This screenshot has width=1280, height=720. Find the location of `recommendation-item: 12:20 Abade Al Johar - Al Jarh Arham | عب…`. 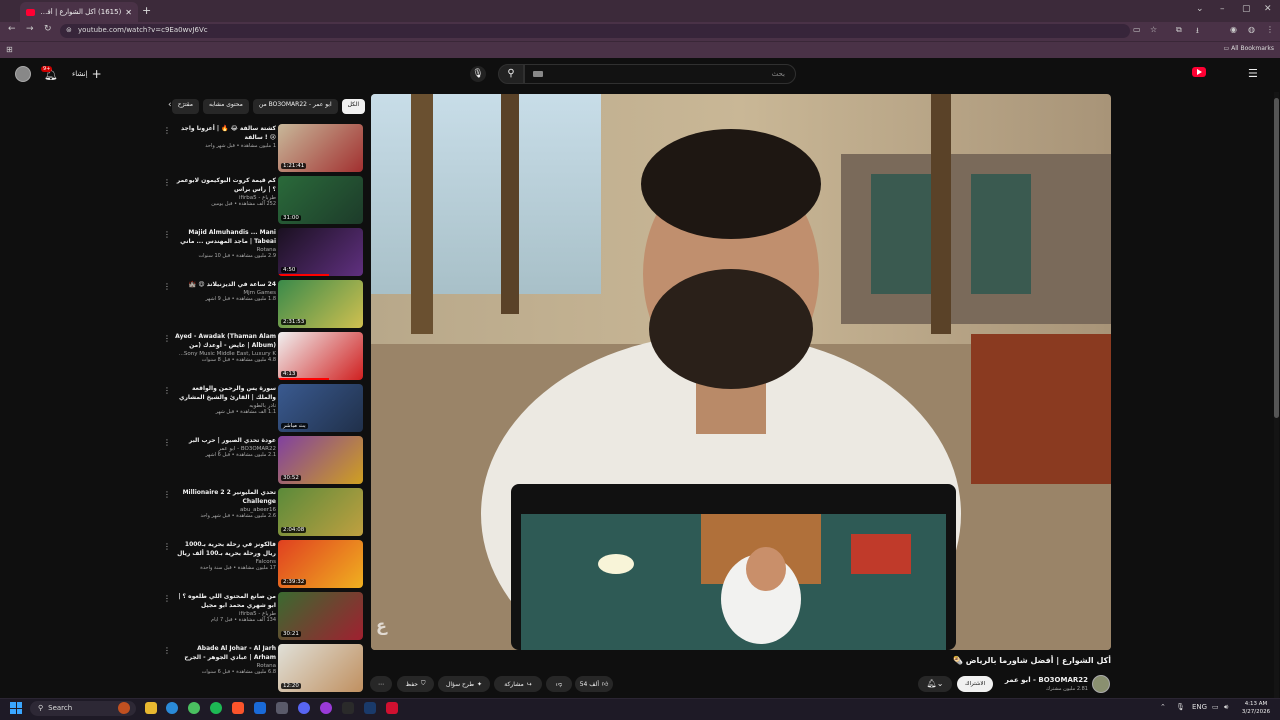

recommendation-item: 12:20 Abade Al Johar - Al Jarh Arham | عب… is located at coordinates (262, 669).